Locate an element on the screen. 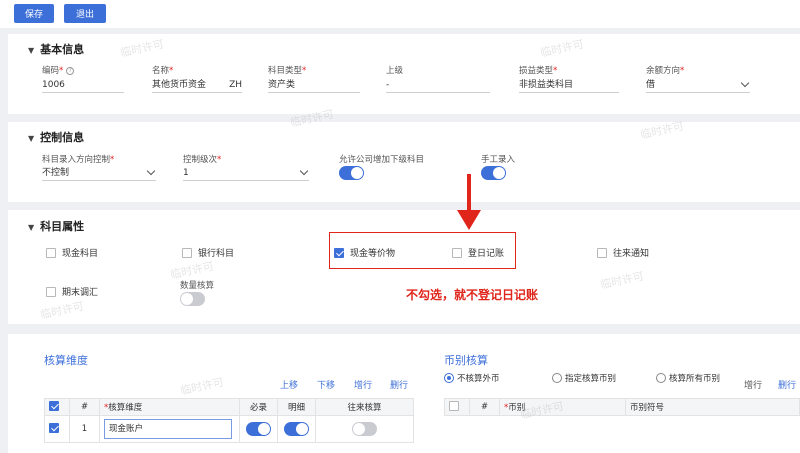  cash-account-checkbox: 现金科目 is located at coordinates (72, 252).